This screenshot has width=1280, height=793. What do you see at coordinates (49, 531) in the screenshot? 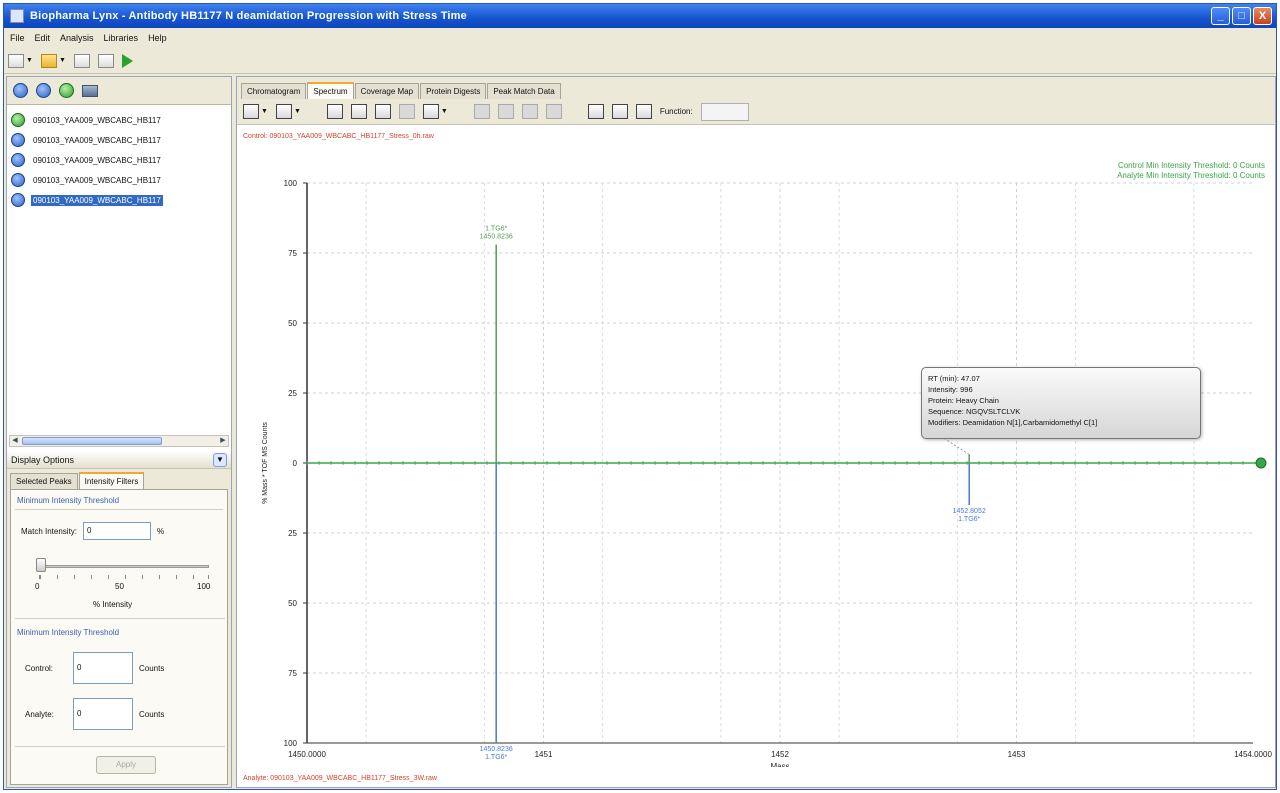
I see `match-intensity-label: Match Intensity:` at bounding box center [49, 531].